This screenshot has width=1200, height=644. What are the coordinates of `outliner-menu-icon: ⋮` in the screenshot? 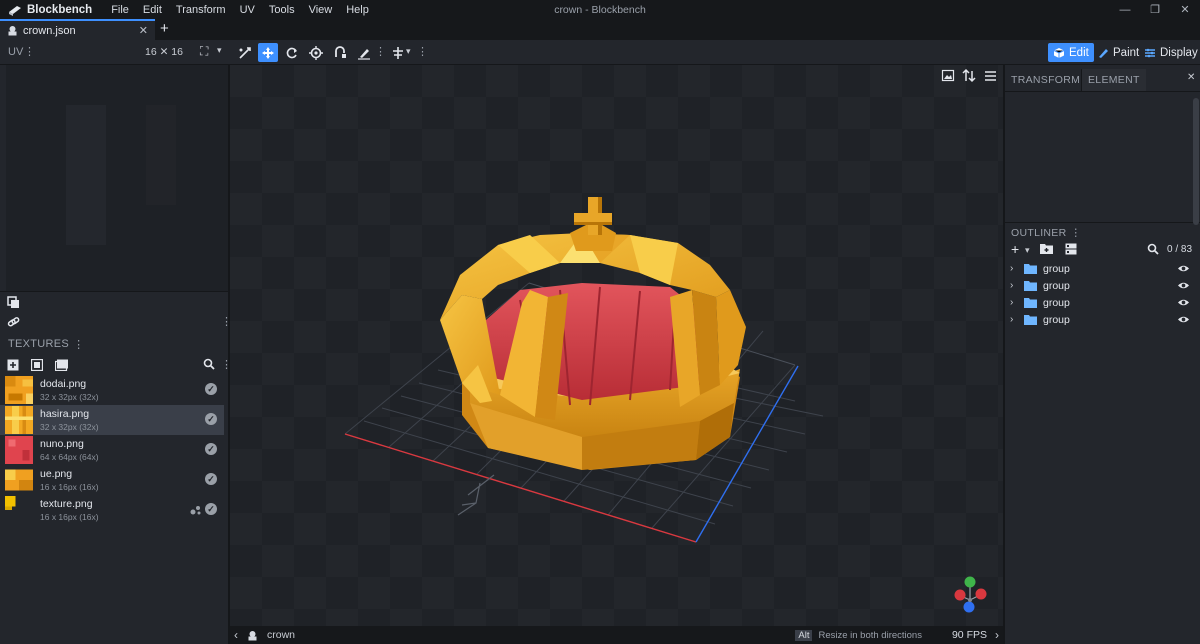 It's located at (1076, 233).